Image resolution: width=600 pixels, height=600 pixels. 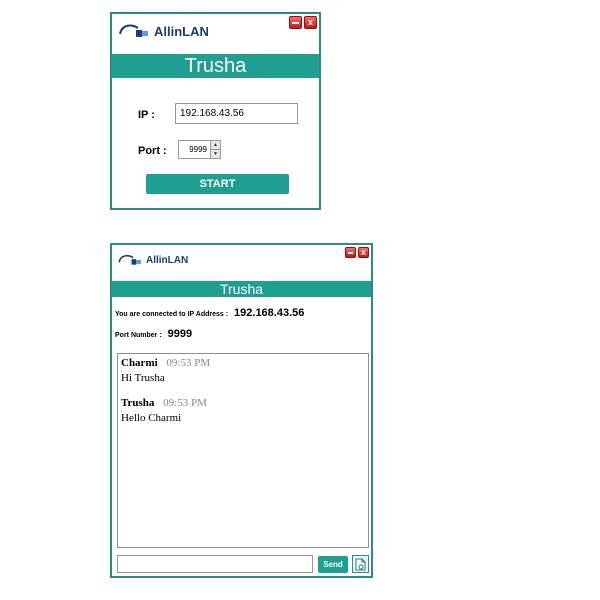 I want to click on chat-message: Trusha 09:53 PM Hello Charmi, so click(x=244, y=410).